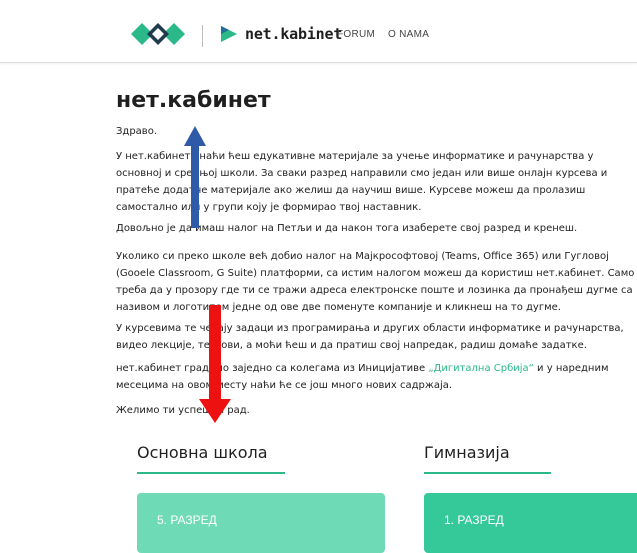 This screenshot has width=637, height=553. I want to click on arrow-up-icon, so click(195, 177).